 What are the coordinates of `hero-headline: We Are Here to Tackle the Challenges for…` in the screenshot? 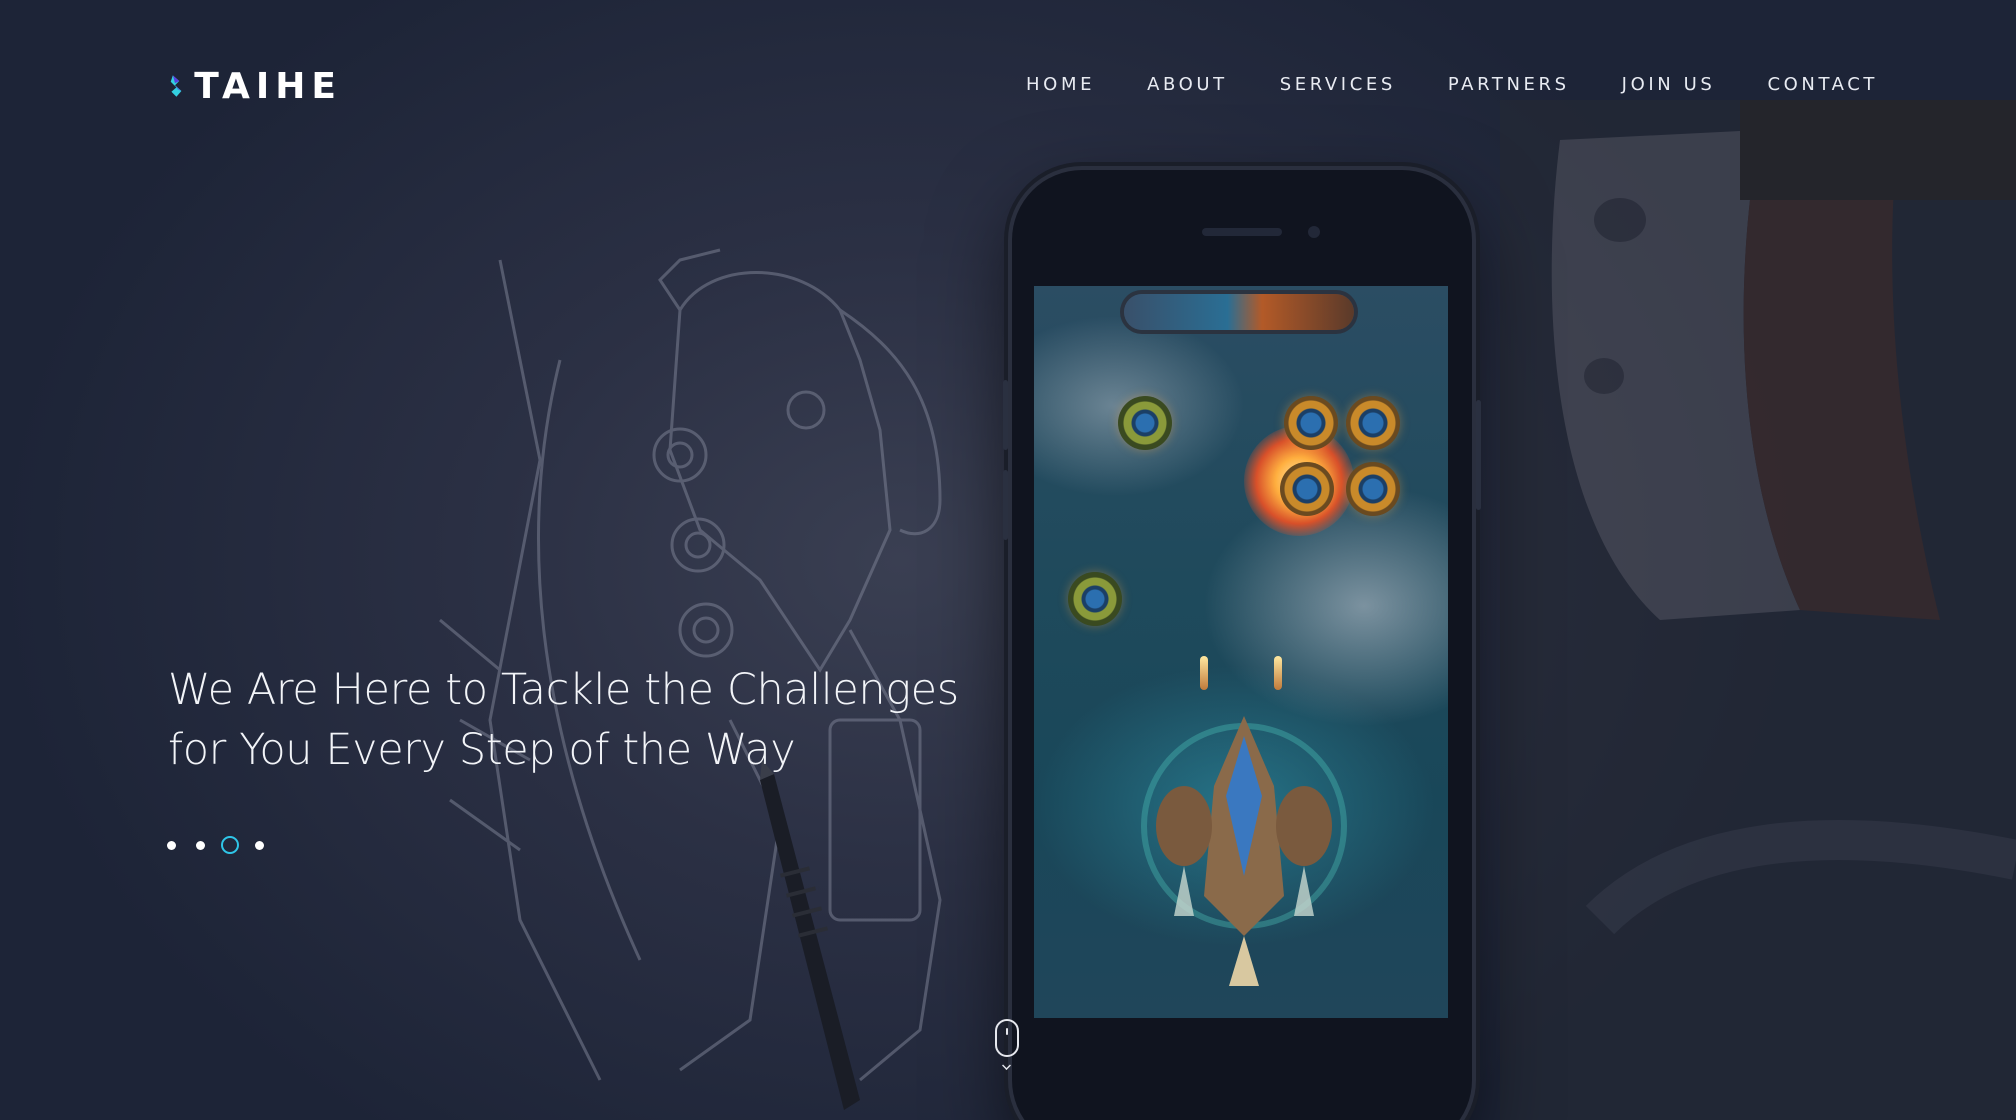 It's located at (578, 720).